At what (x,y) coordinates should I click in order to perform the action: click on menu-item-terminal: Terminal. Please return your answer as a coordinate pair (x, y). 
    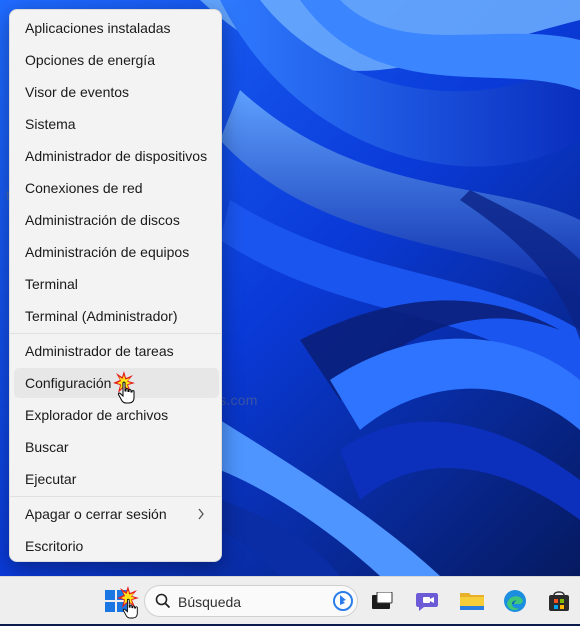
    Looking at the image, I should click on (116, 284).